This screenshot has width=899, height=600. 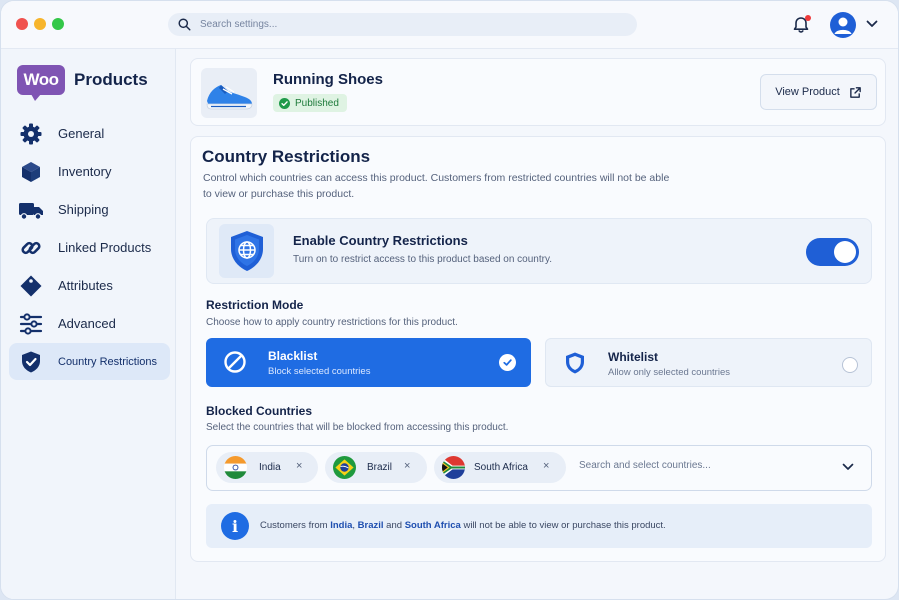 I want to click on remove-india-button: ×, so click(x=299, y=466).